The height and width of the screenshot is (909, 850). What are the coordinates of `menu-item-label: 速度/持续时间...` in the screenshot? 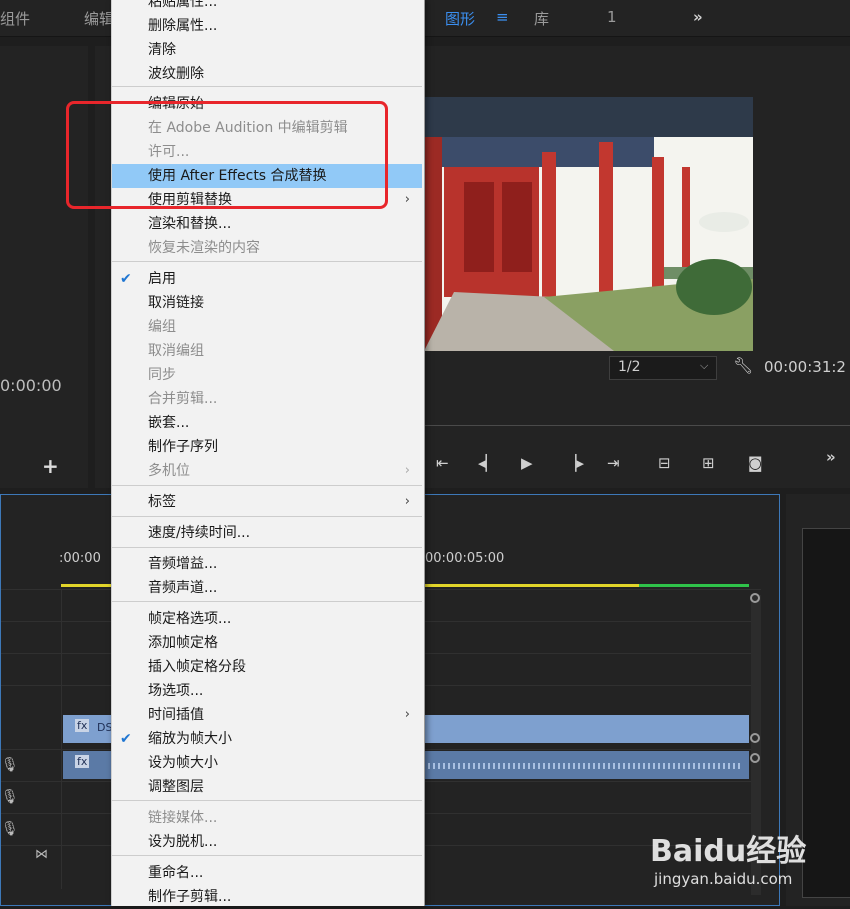 It's located at (199, 533).